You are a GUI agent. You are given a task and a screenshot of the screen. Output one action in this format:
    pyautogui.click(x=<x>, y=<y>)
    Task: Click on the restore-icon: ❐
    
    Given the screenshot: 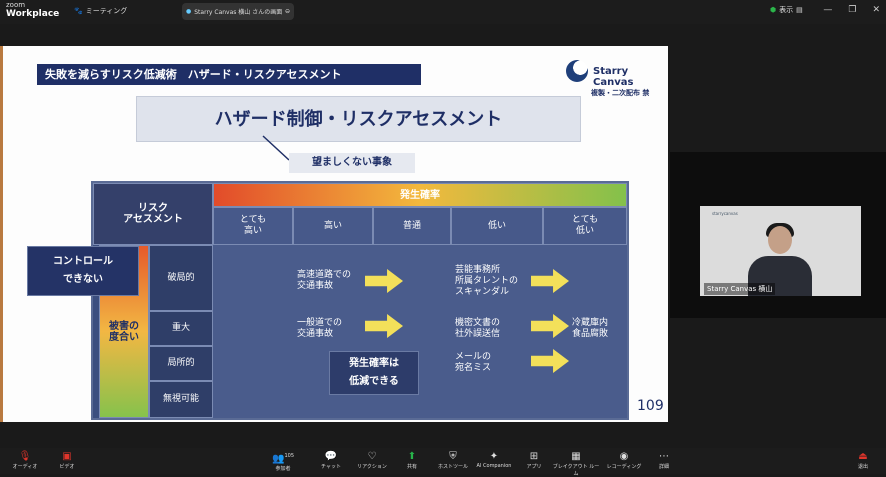 What is the action you would take?
    pyautogui.click(x=852, y=10)
    